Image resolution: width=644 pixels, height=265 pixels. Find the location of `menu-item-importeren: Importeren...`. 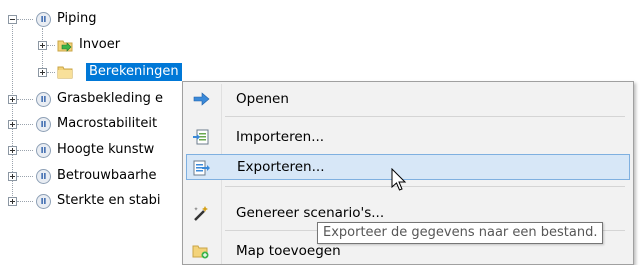

menu-item-importeren: Importeren... is located at coordinates (408, 137).